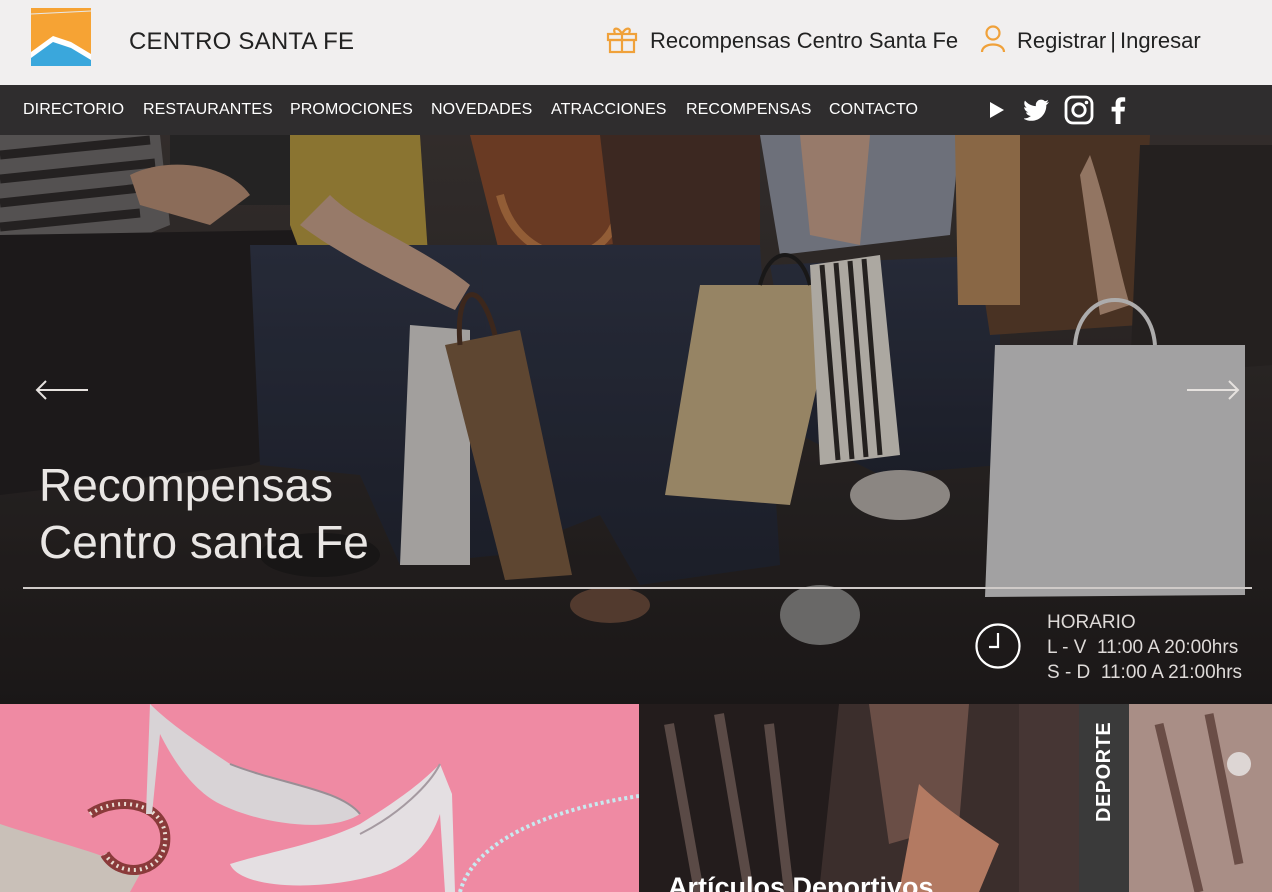 The image size is (1272, 892). What do you see at coordinates (1037, 110) in the screenshot?
I see `twitter-icon` at bounding box center [1037, 110].